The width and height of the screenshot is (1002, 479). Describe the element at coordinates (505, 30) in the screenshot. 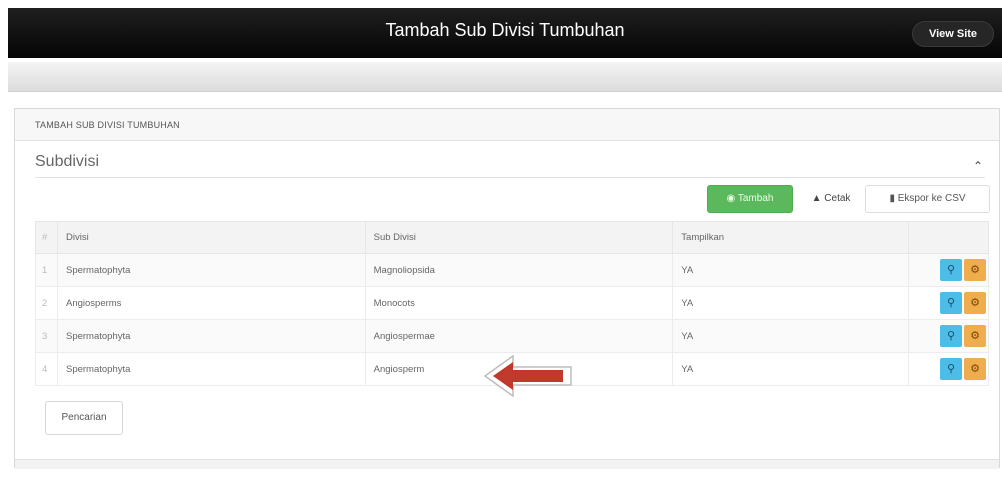

I see `page-title: Tambah Sub Divisi Tumbuhan` at that location.